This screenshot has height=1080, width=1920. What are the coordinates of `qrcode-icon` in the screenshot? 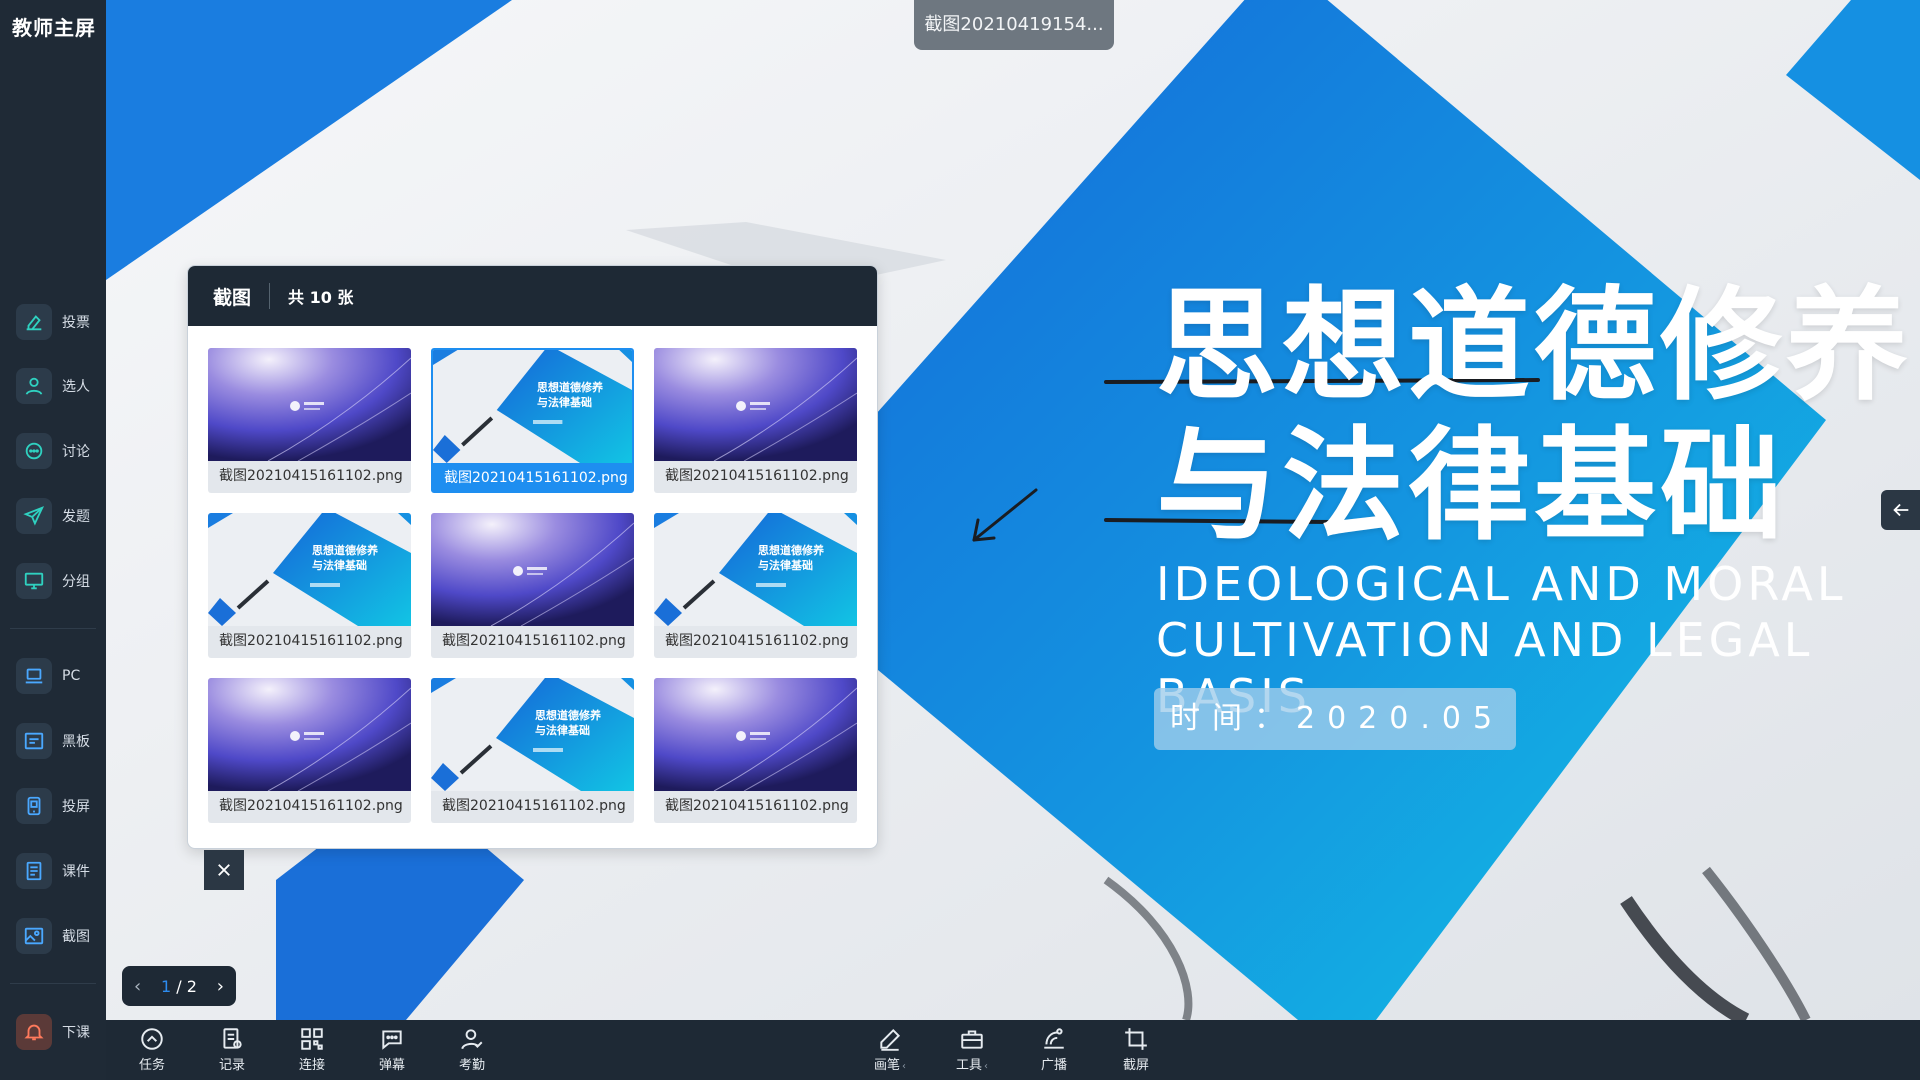 It's located at (312, 1039).